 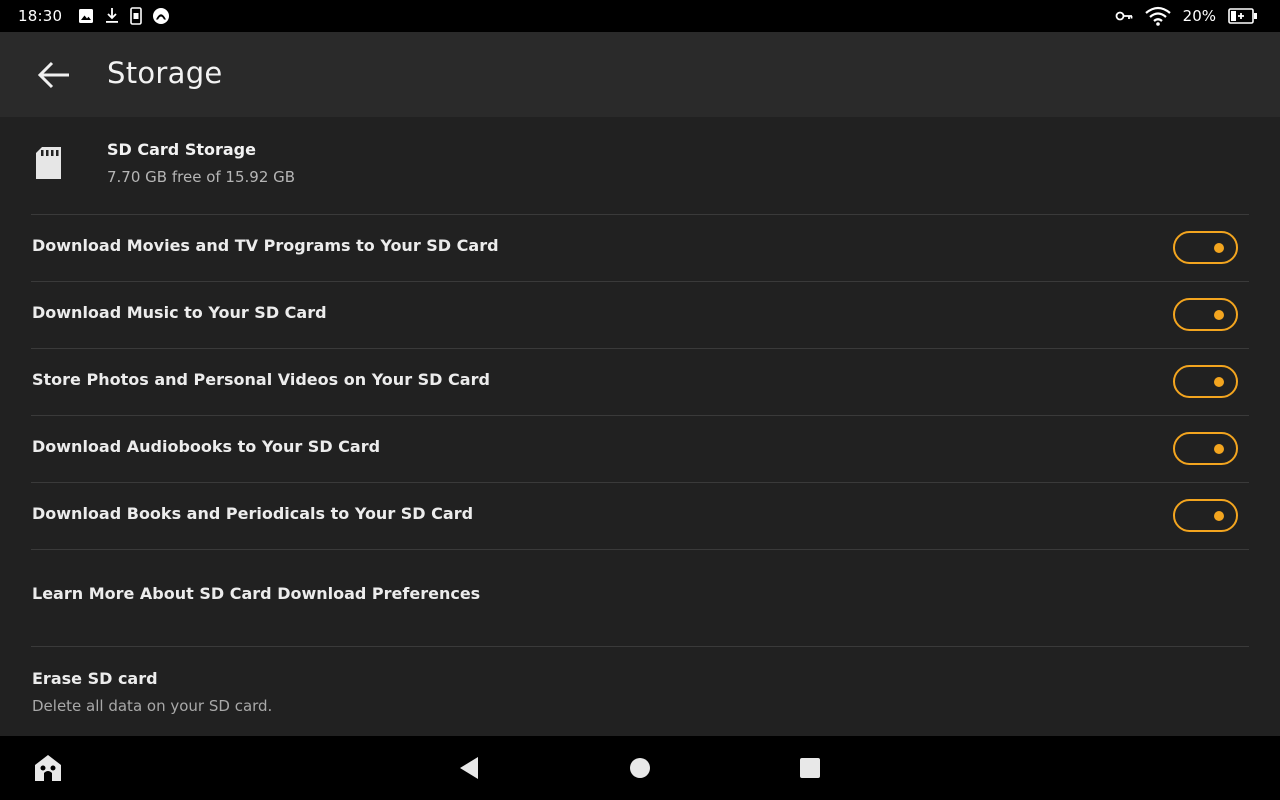 I want to click on status-right: 20%, so click(x=1186, y=16).